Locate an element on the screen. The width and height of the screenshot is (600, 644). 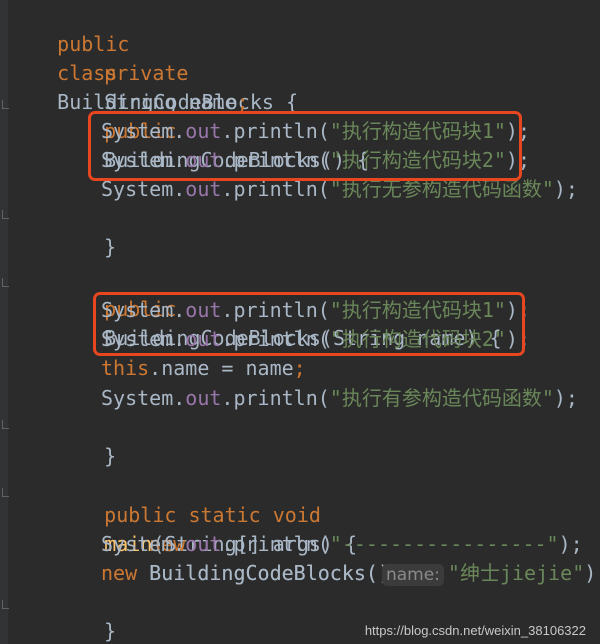
code-line: private String name; is located at coordinates (152, 72).